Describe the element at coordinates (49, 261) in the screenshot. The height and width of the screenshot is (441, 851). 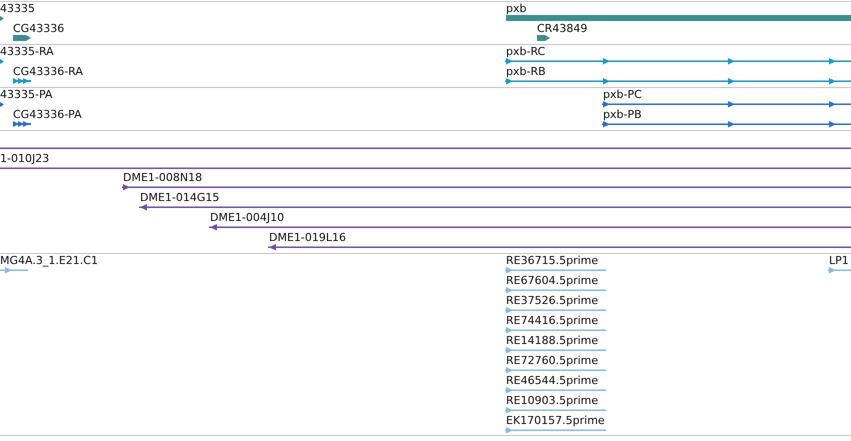
I see `feature-label: MG4A.3_1.E21.C1` at that location.